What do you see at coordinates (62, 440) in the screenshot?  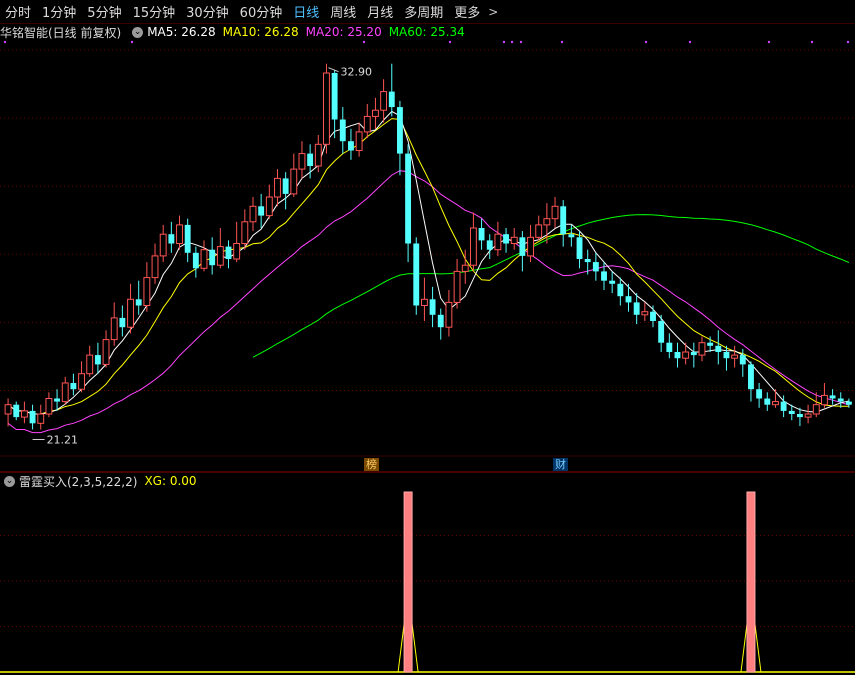 I see `low-price-label: 21.21` at bounding box center [62, 440].